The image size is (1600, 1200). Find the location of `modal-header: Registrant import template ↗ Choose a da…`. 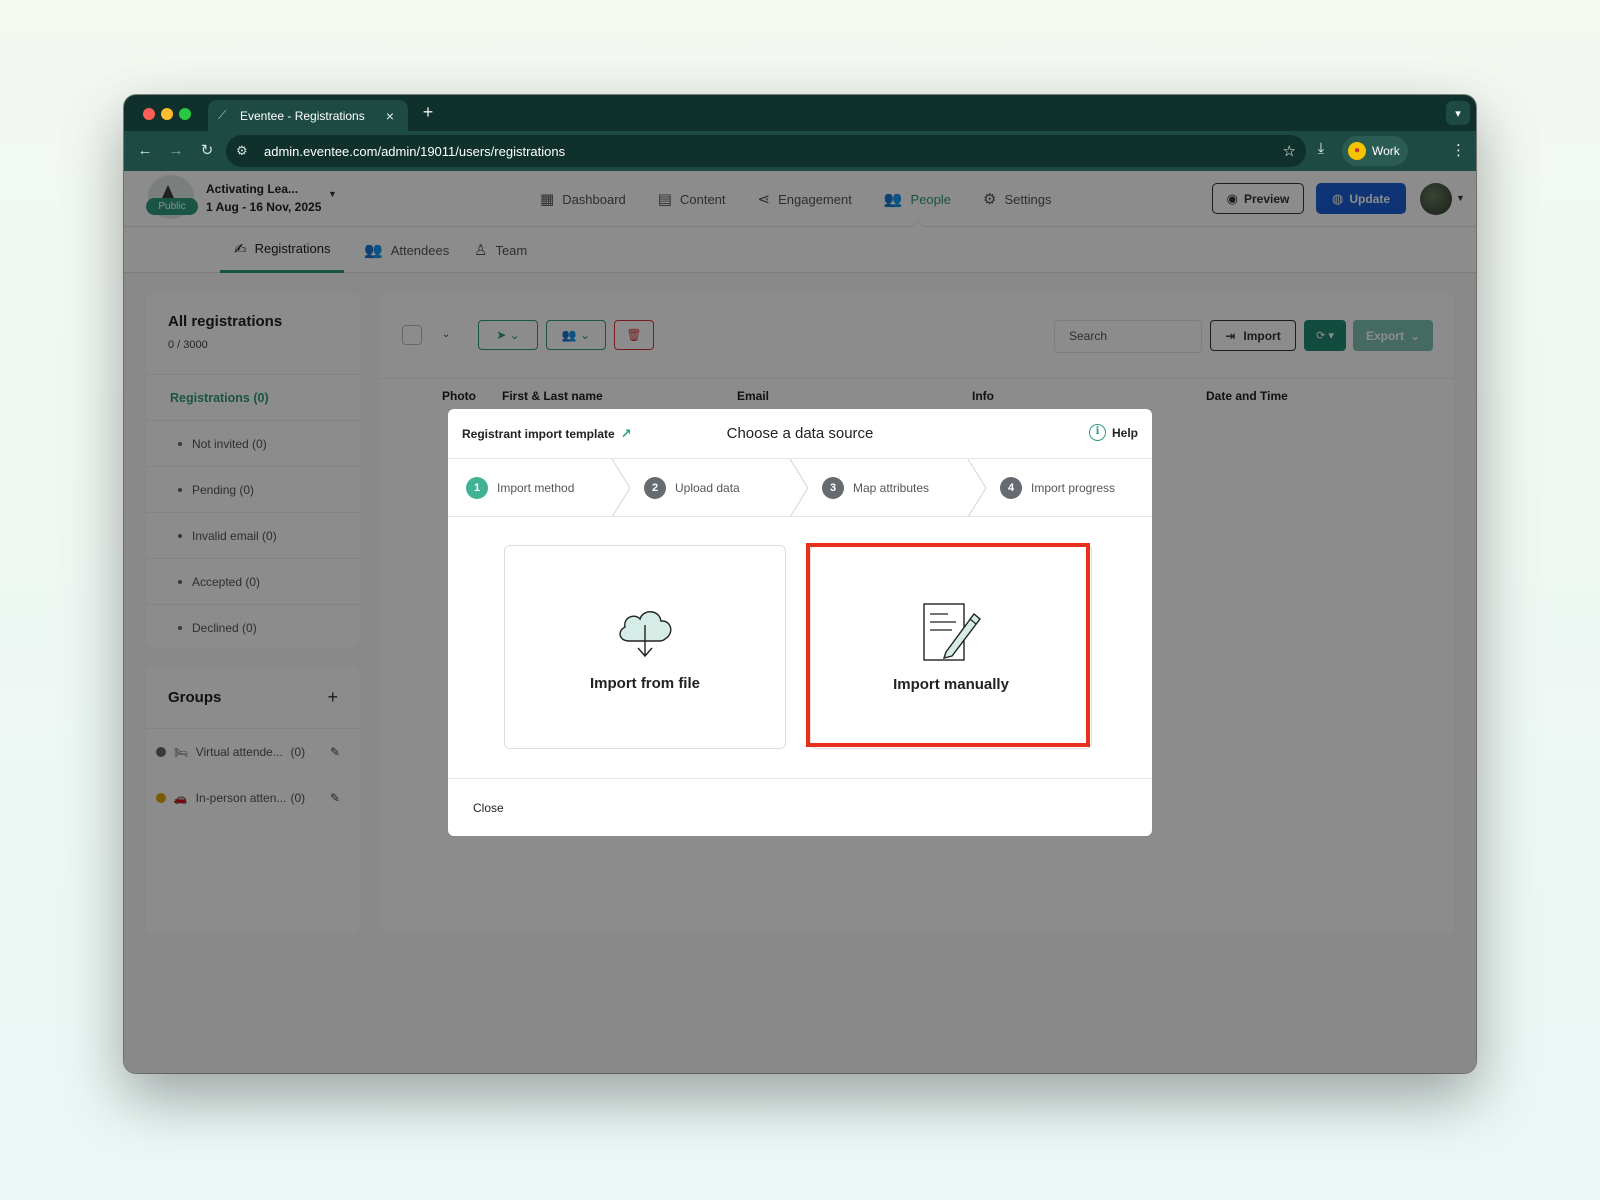

modal-header: Registrant import template ↗ Choose a da… is located at coordinates (800, 434).